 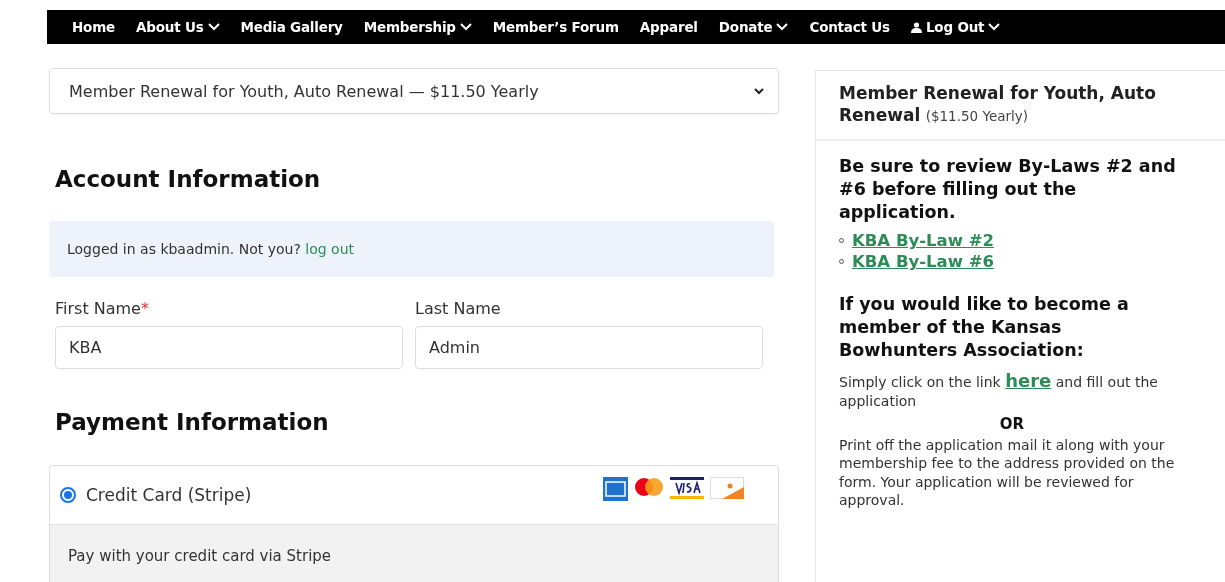 I want to click on join-text: Simply click on the link here and fill out the application, so click(x=999, y=389).